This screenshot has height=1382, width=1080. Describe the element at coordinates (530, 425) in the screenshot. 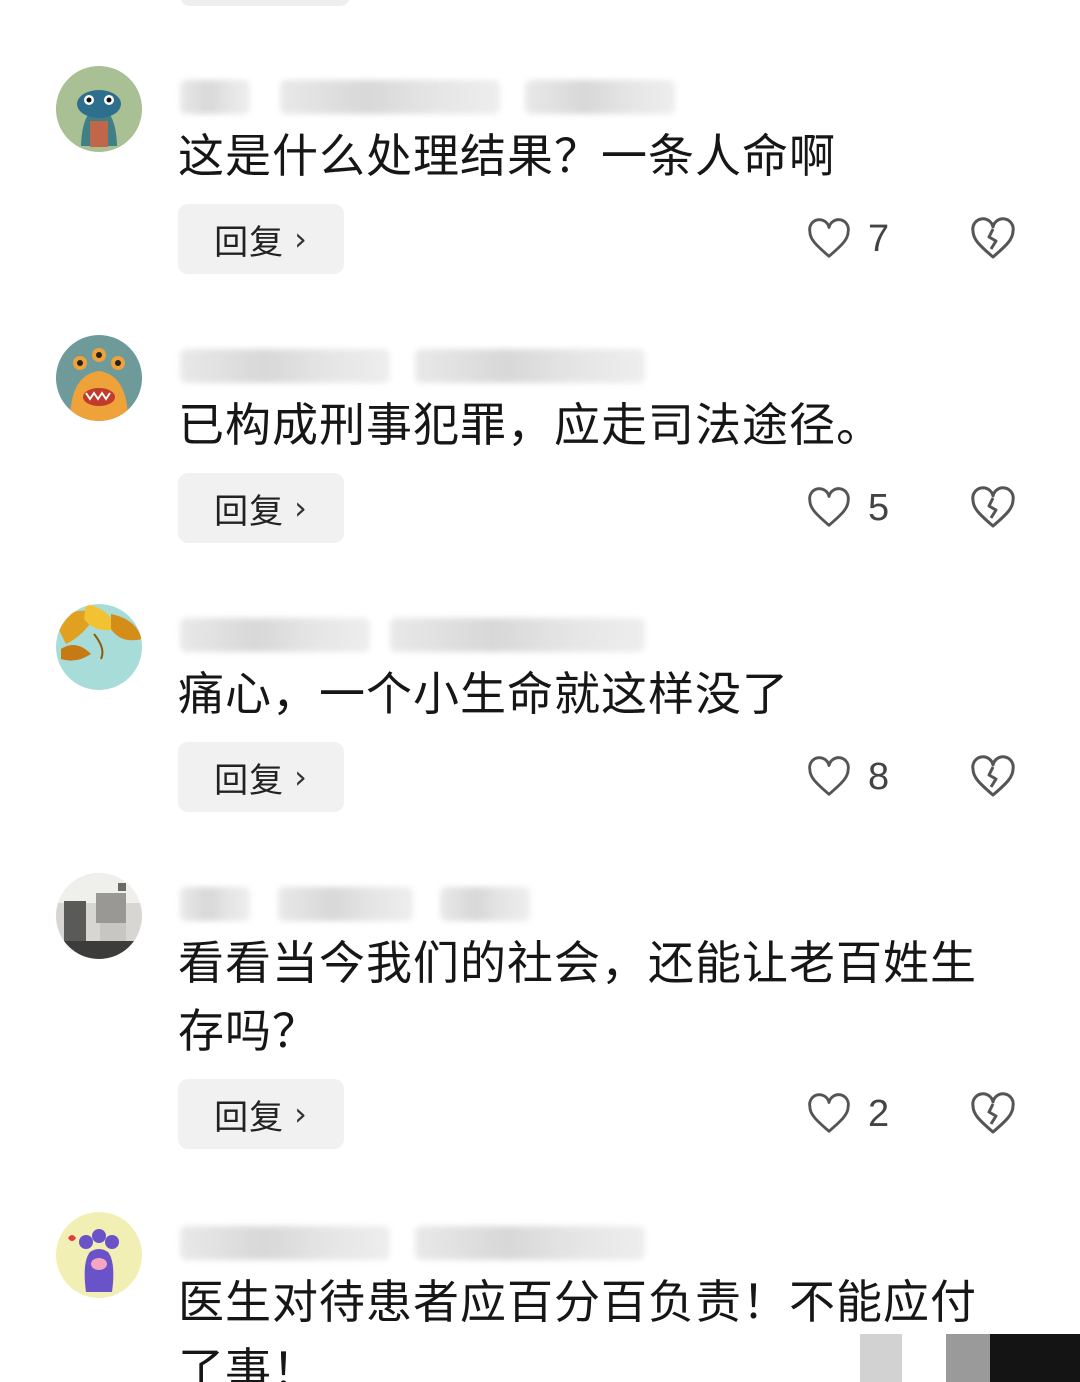

I see `comment-text: 已构成刑事犯罪，应走司法途径。` at that location.